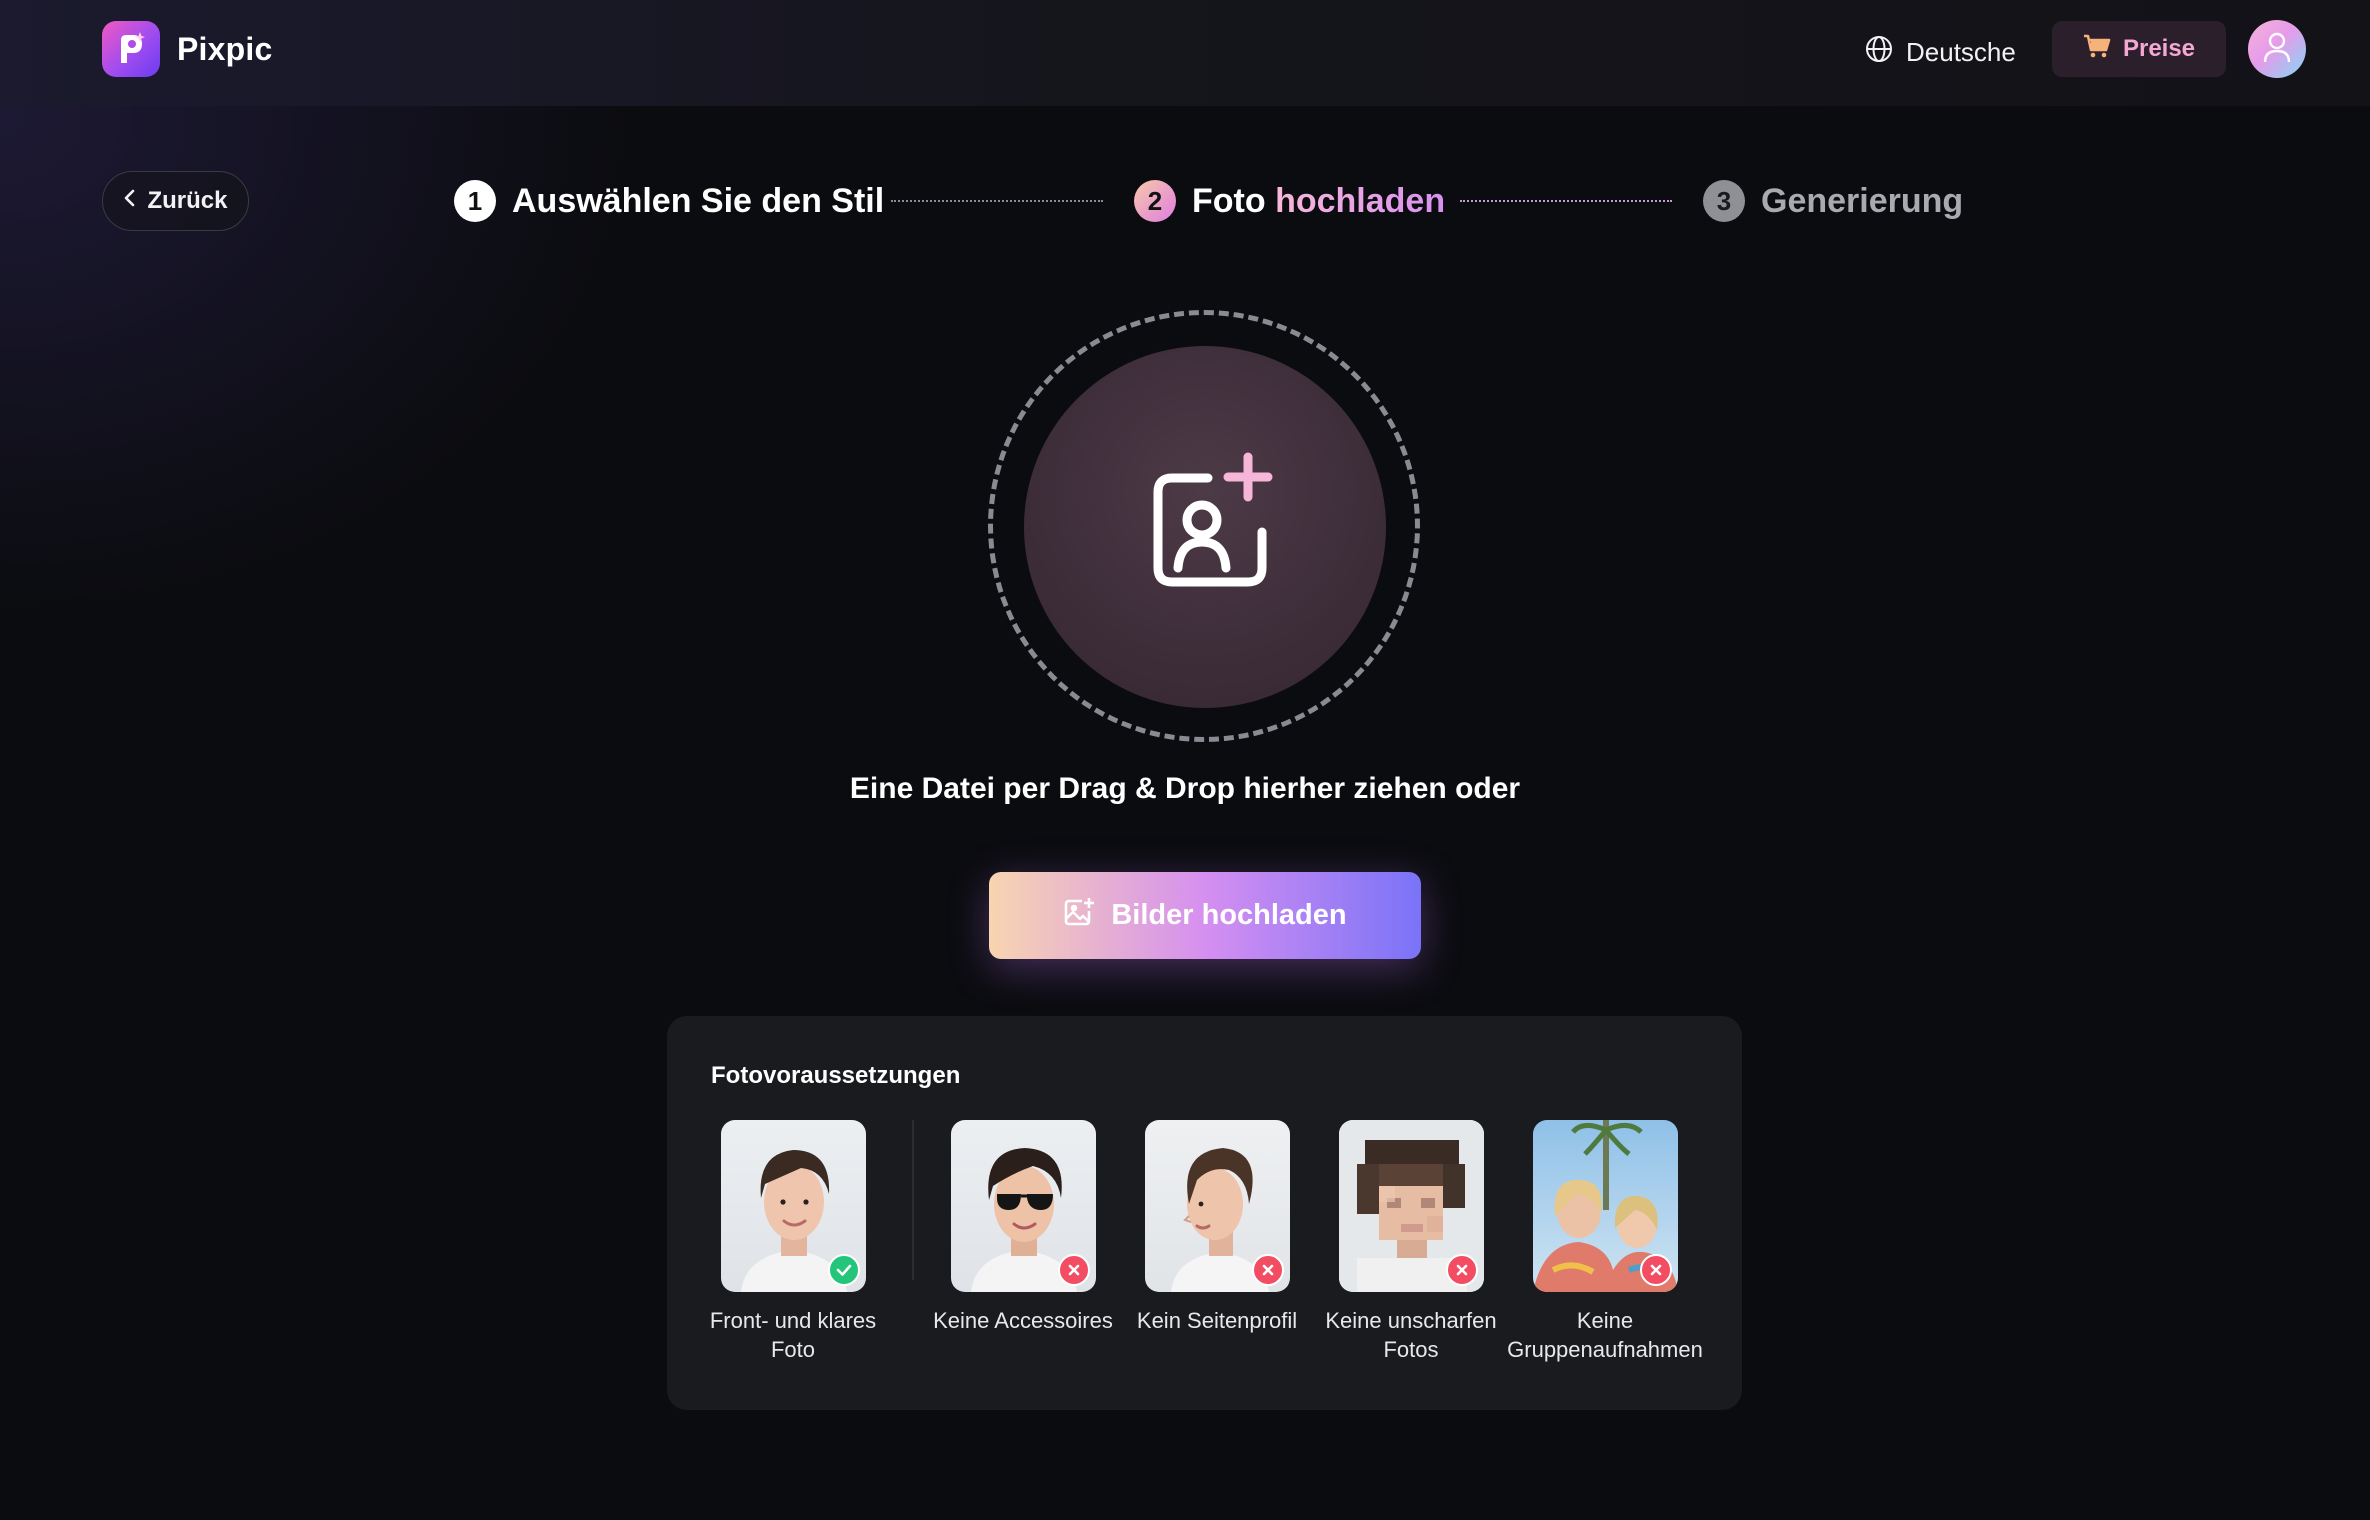 The height and width of the screenshot is (1520, 2370). Describe the element at coordinates (1360, 200) in the screenshot. I see `step-label-highlight: hochladen` at that location.